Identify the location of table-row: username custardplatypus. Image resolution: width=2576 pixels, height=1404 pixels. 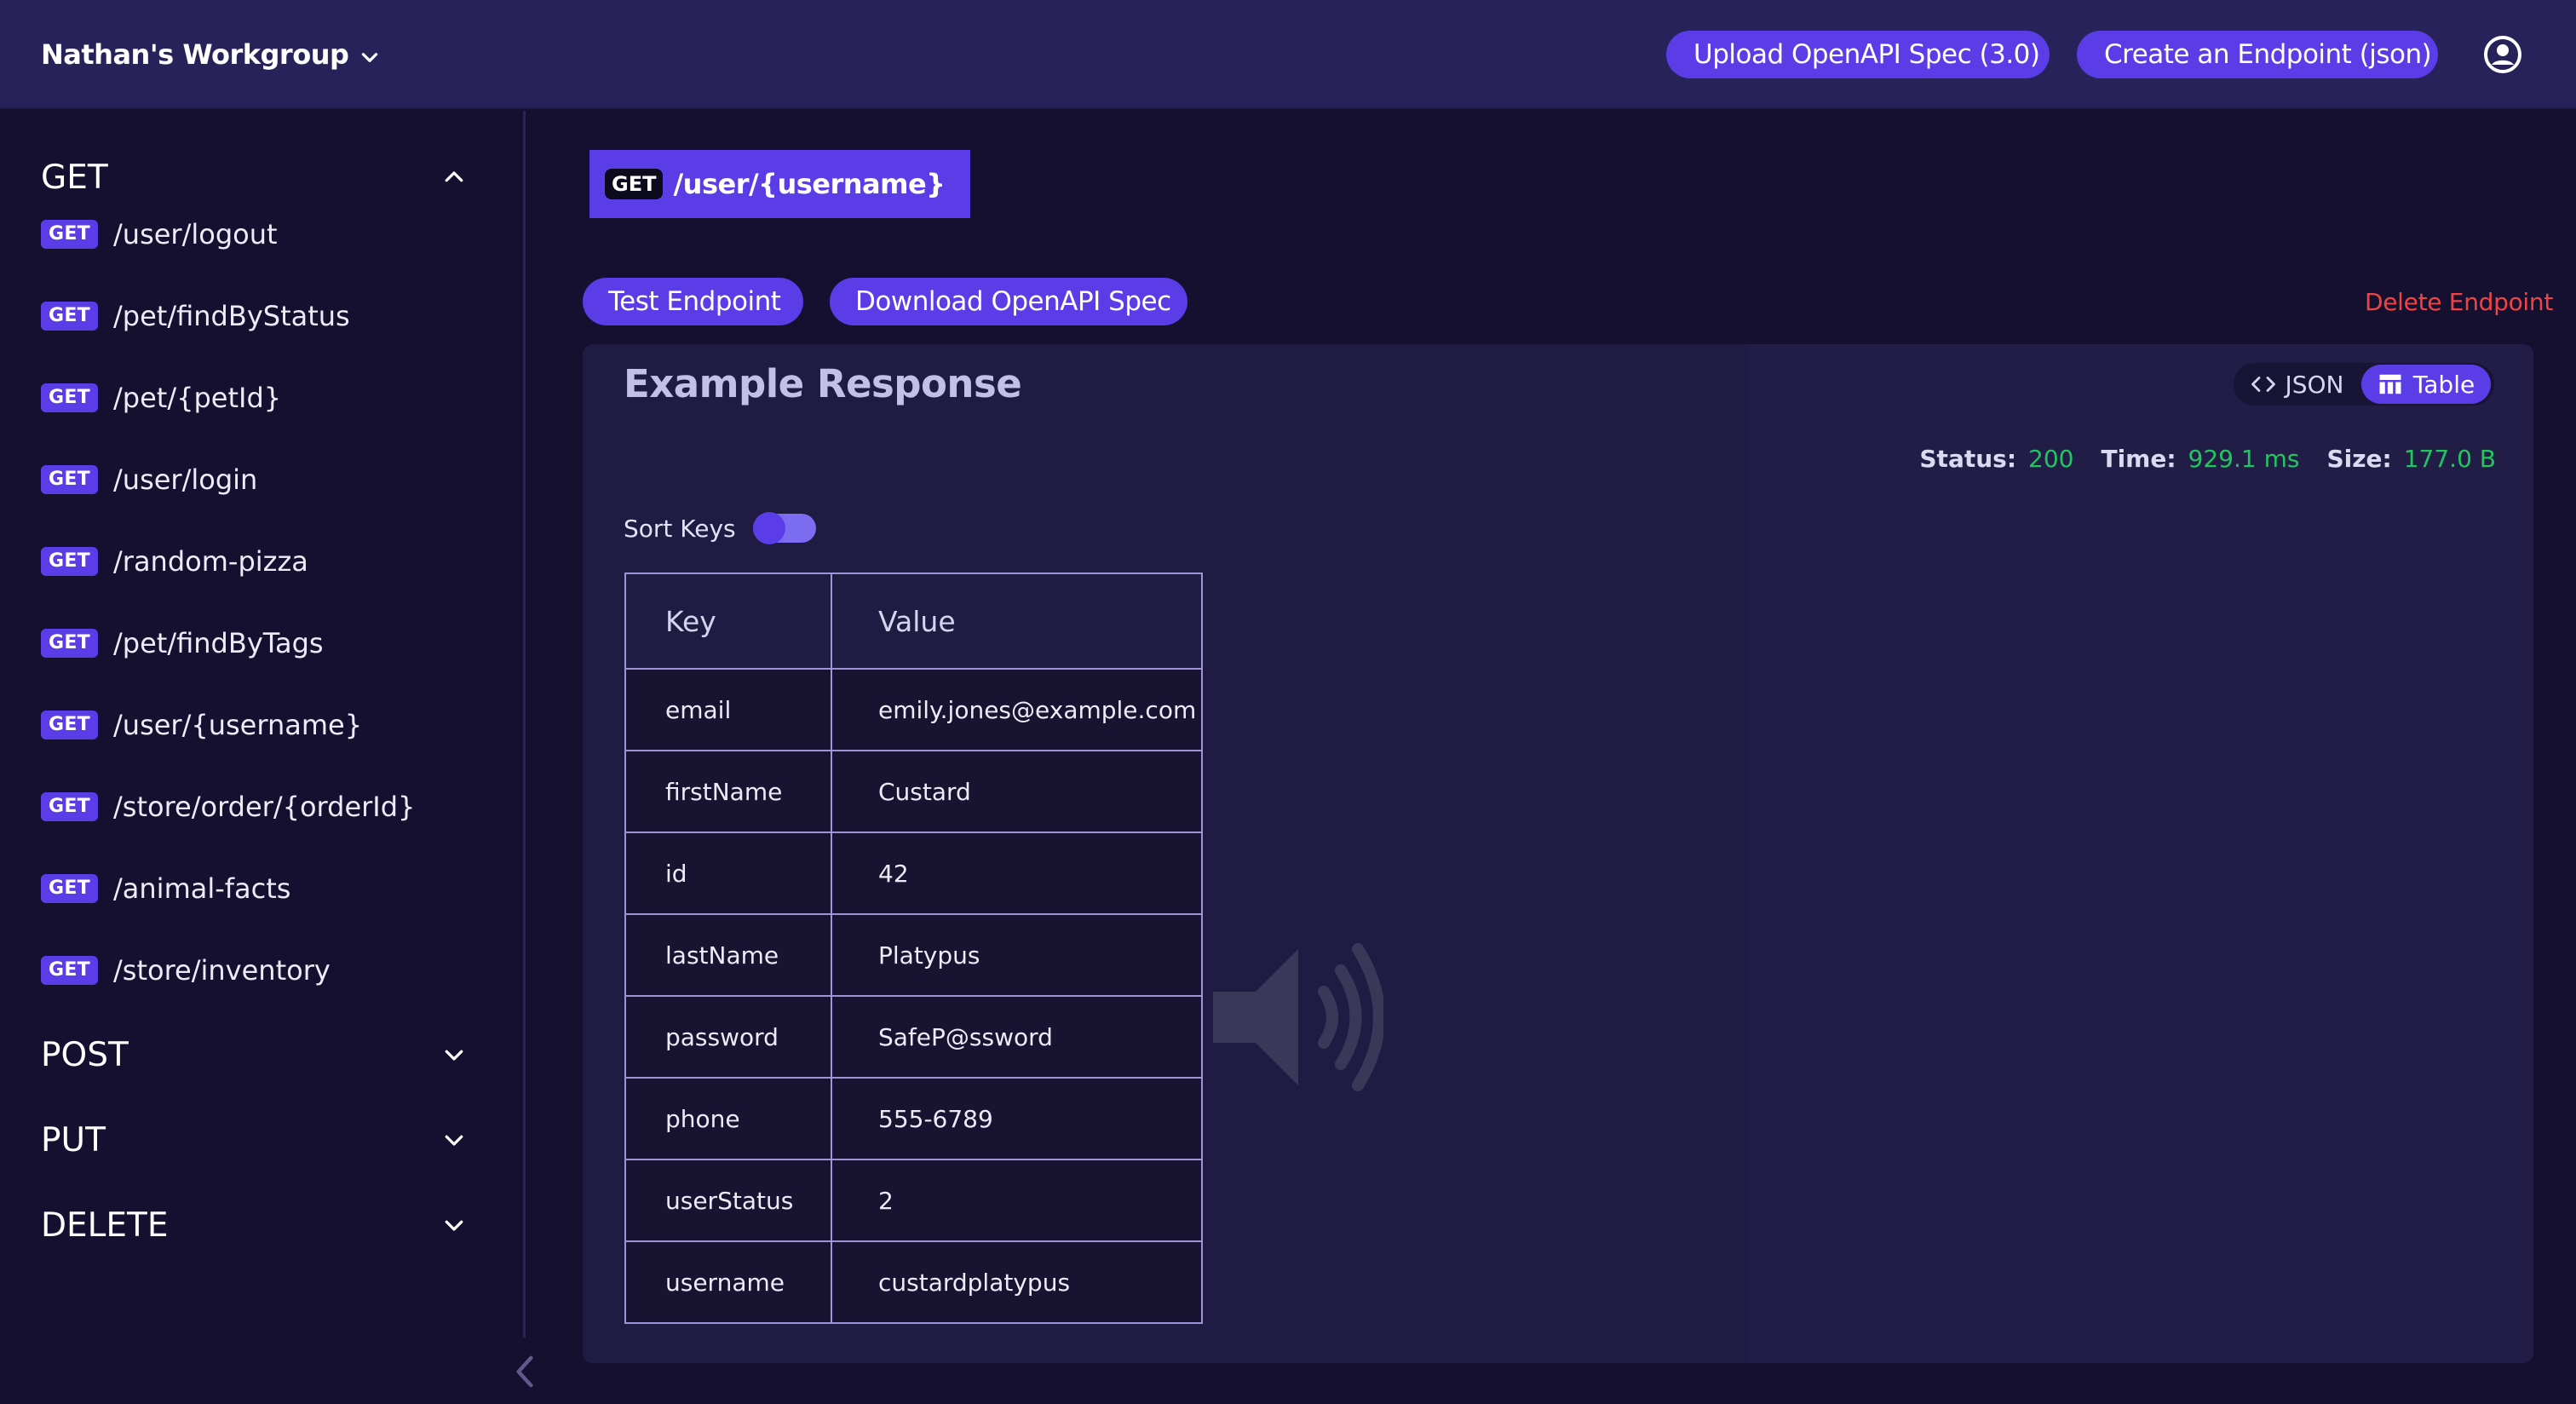
(914, 1282).